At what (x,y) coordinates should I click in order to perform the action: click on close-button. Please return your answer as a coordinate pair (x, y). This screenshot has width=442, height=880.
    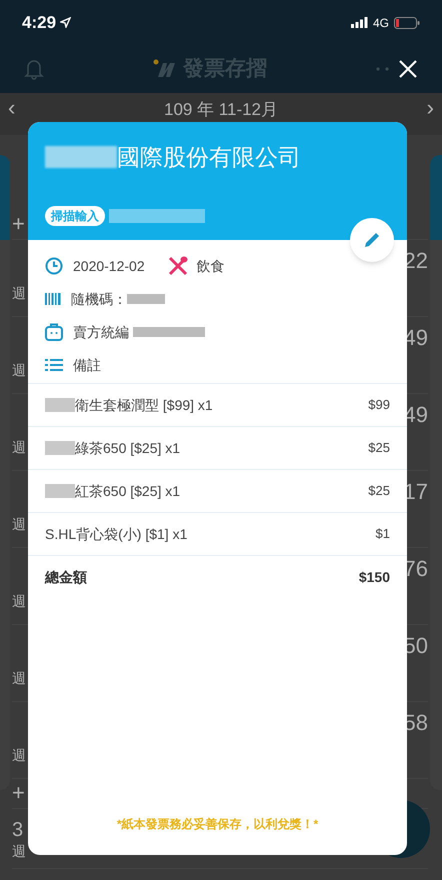
    Looking at the image, I should click on (408, 69).